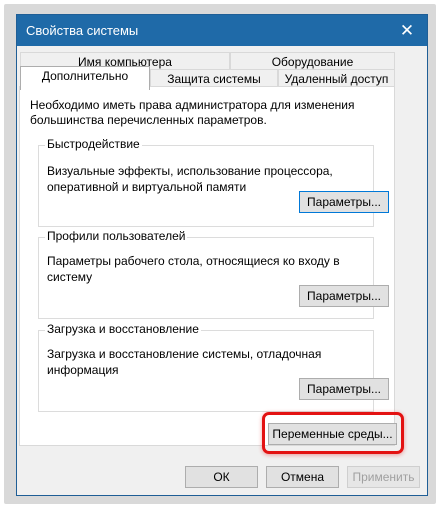  Describe the element at coordinates (93, 144) in the screenshot. I see `performance-label: Быстродействие` at that location.